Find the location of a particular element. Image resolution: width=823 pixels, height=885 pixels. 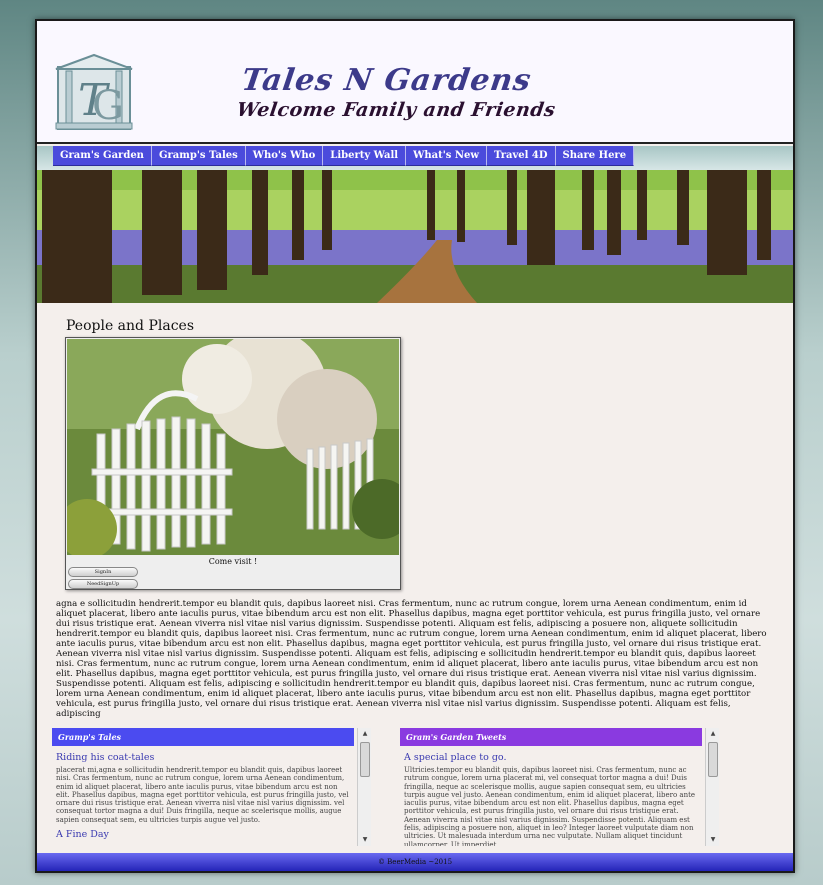

site-logo: T G is located at coordinates (94, 92).